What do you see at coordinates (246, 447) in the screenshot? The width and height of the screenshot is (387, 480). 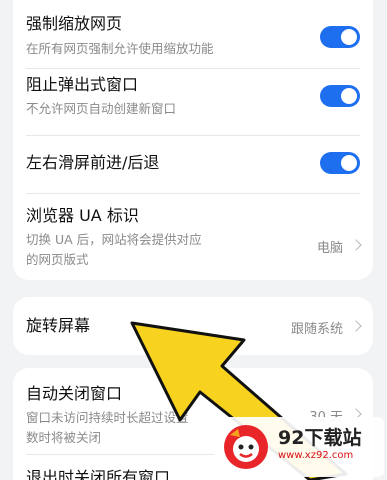 I see `watermark-logo-icon` at bounding box center [246, 447].